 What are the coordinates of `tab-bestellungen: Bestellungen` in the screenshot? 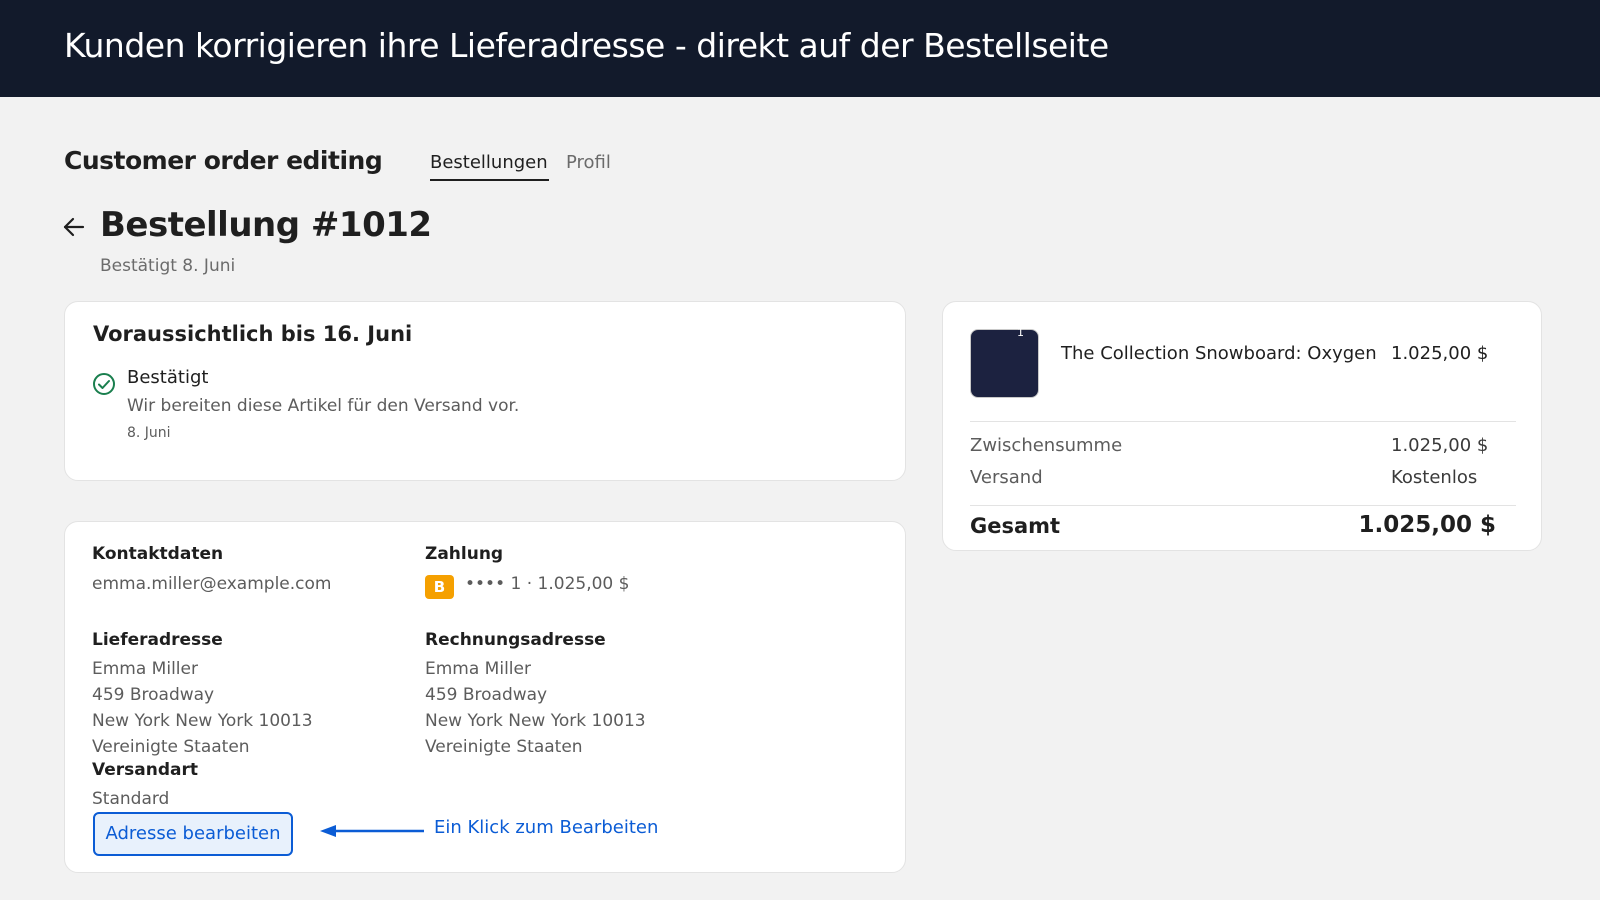 It's located at (489, 166).